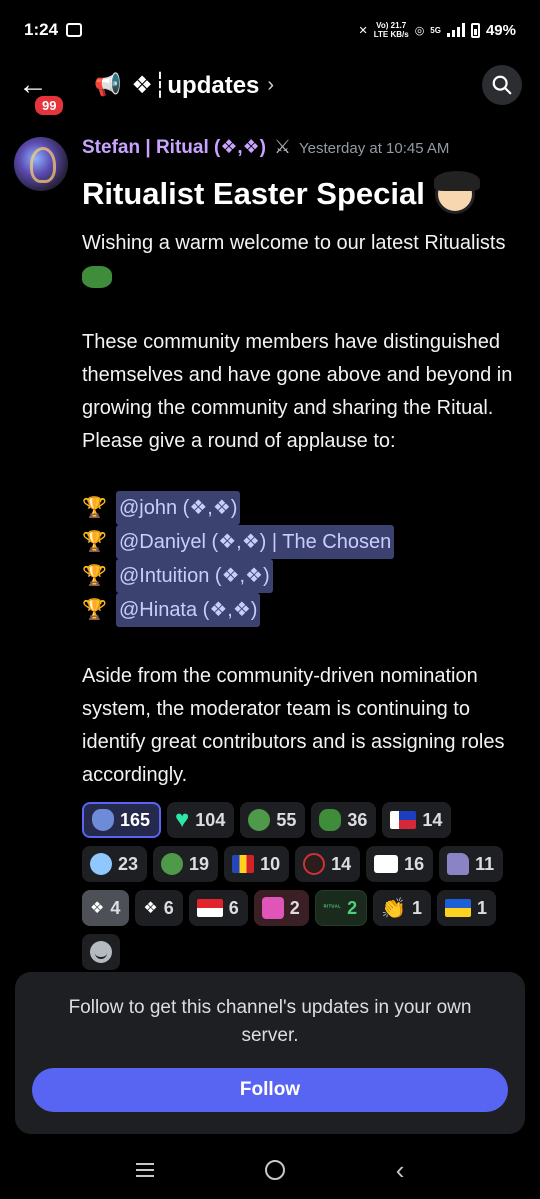 Image resolution: width=540 pixels, height=1199 pixels. I want to click on reaction-chip: ᴿᴵᵀᵁᴬᴸ 2, so click(341, 908).